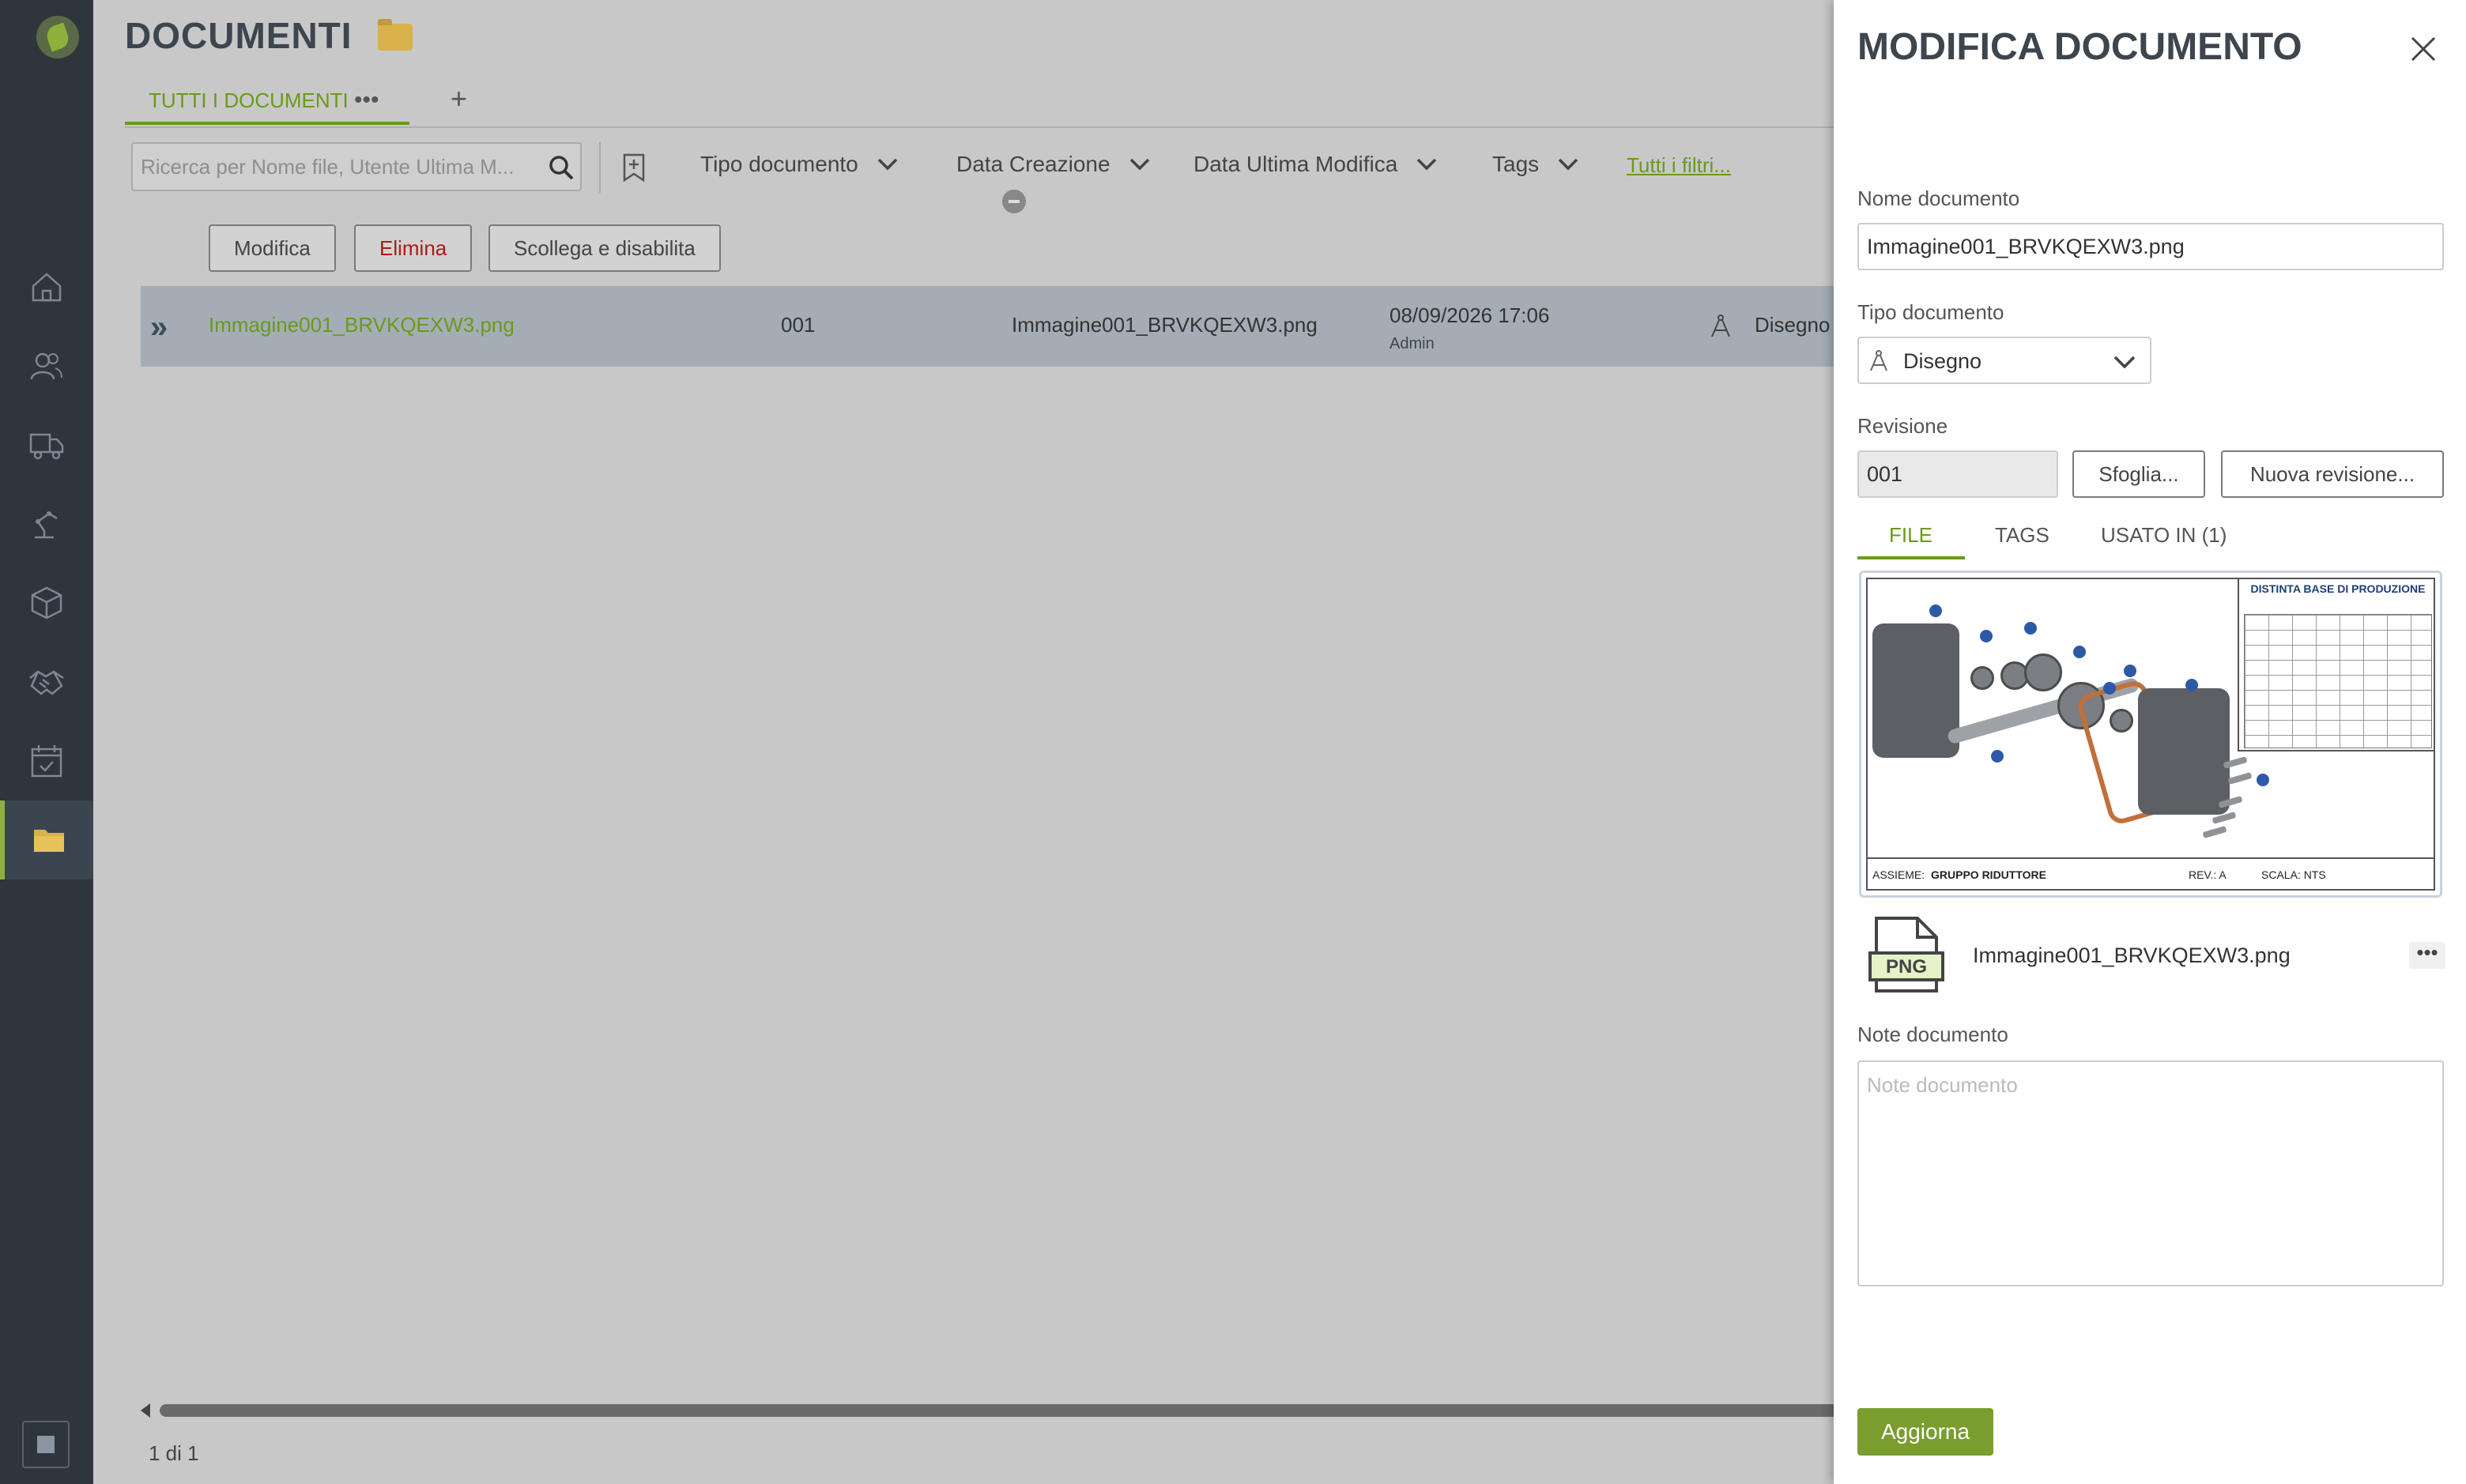  Describe the element at coordinates (1930, 312) in the screenshot. I see `document-type-label: Tipo documento` at that location.